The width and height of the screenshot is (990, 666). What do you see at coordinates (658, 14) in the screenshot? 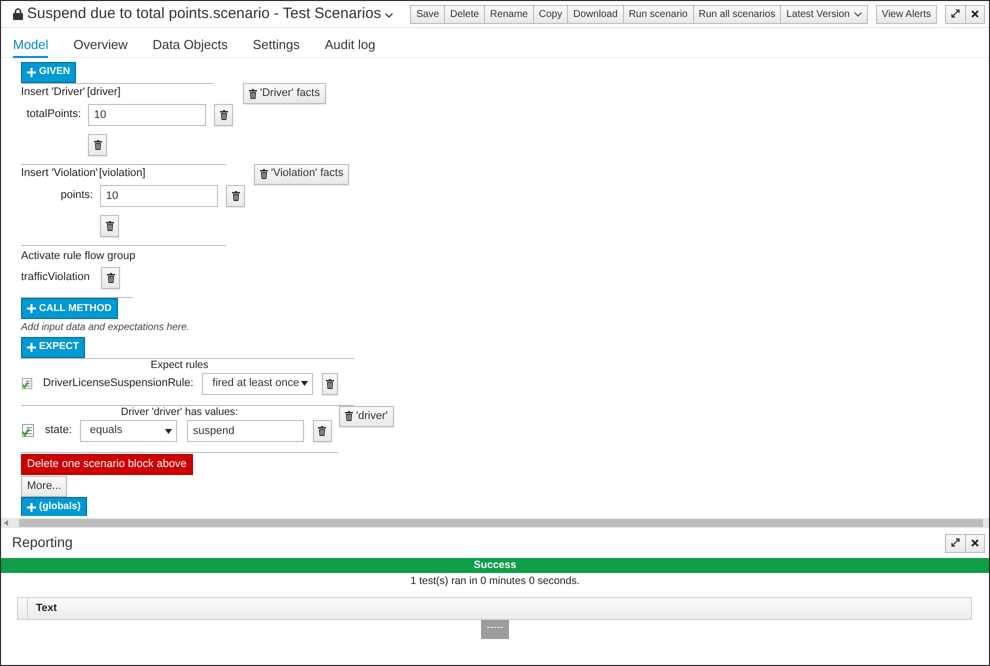
I see `toolbar-button: Run scenario` at bounding box center [658, 14].